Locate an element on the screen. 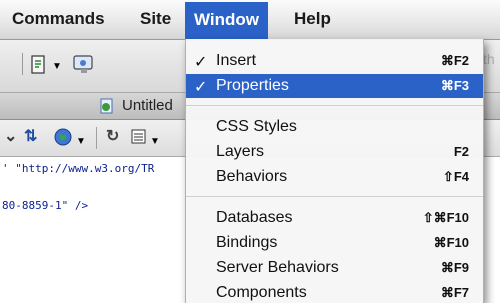  menu-item-label: CSS Styles is located at coordinates (256, 126).